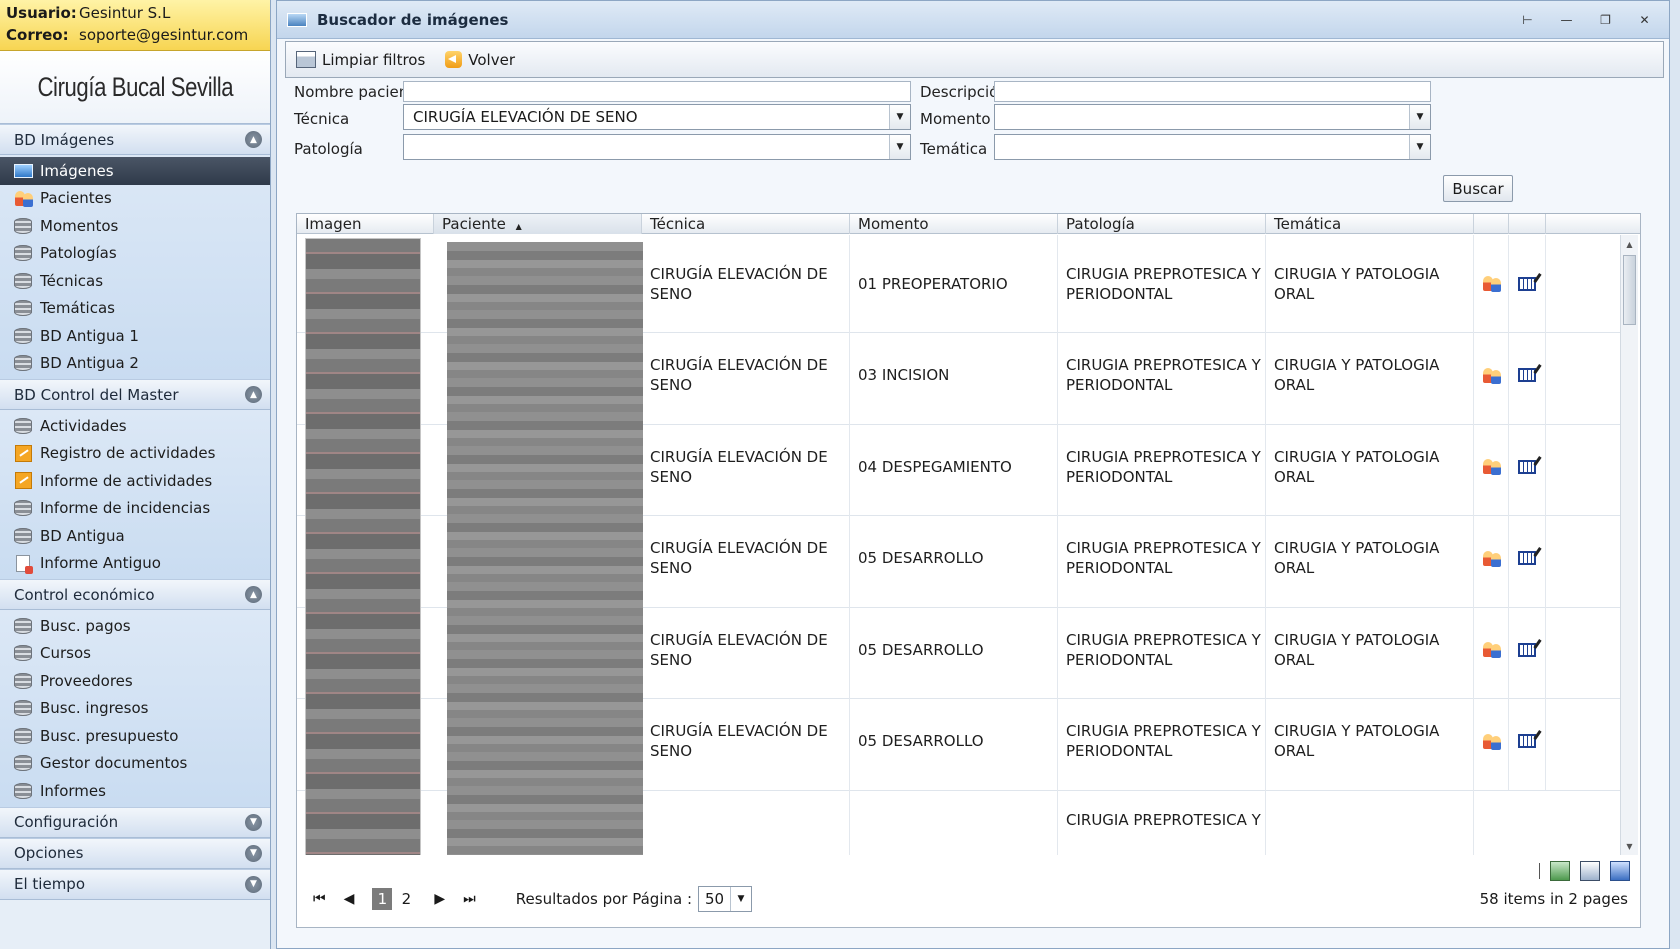 The height and width of the screenshot is (949, 1680). What do you see at coordinates (363, 546) in the screenshot?
I see `image-thumbnail` at bounding box center [363, 546].